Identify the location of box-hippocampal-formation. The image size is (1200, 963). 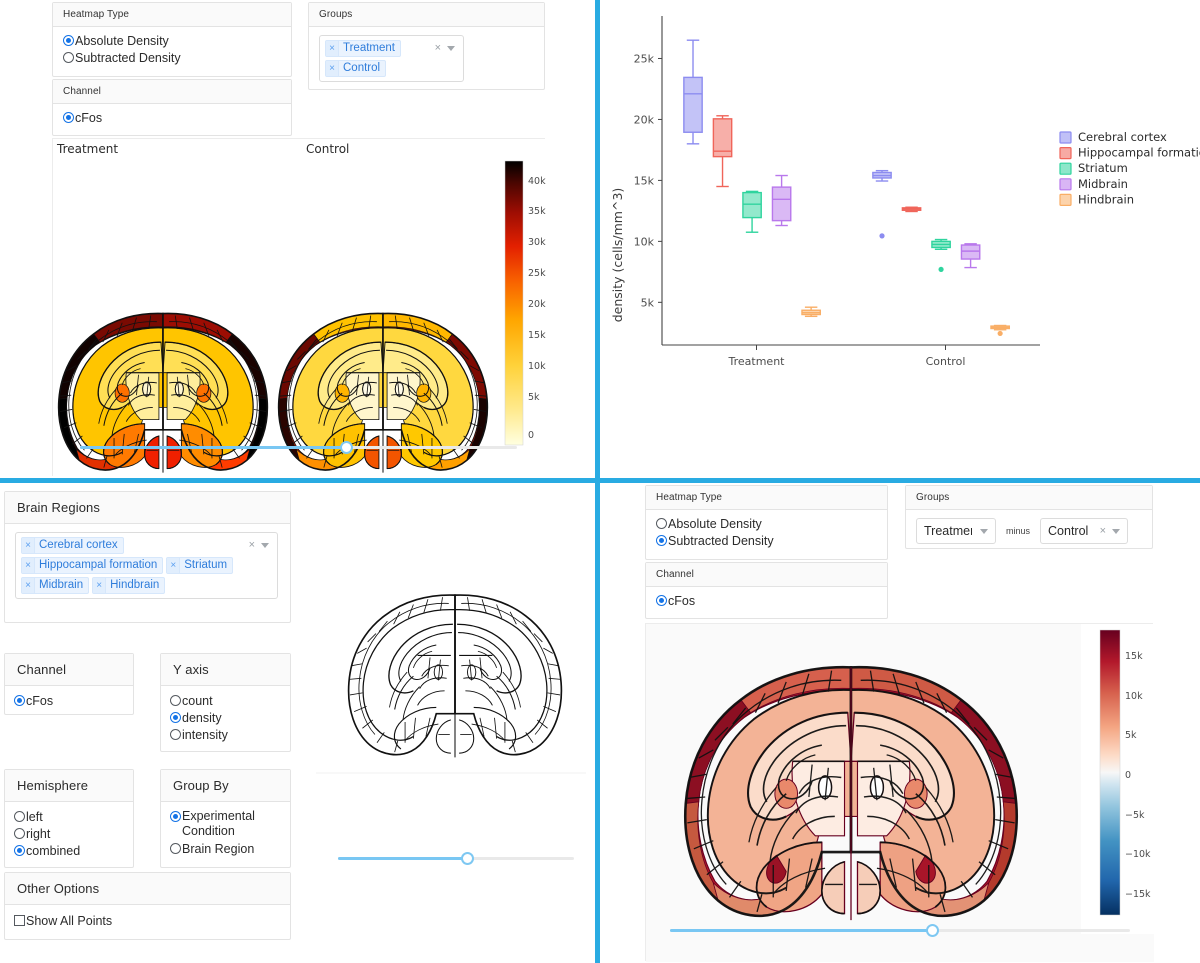
(911, 209).